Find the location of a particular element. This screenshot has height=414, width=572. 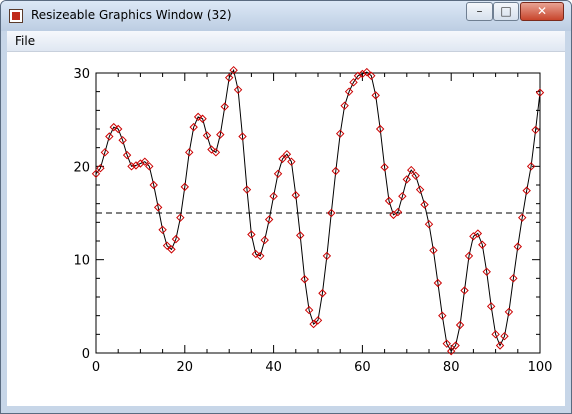

y-tick-label: 0 is located at coordinates (86, 354).